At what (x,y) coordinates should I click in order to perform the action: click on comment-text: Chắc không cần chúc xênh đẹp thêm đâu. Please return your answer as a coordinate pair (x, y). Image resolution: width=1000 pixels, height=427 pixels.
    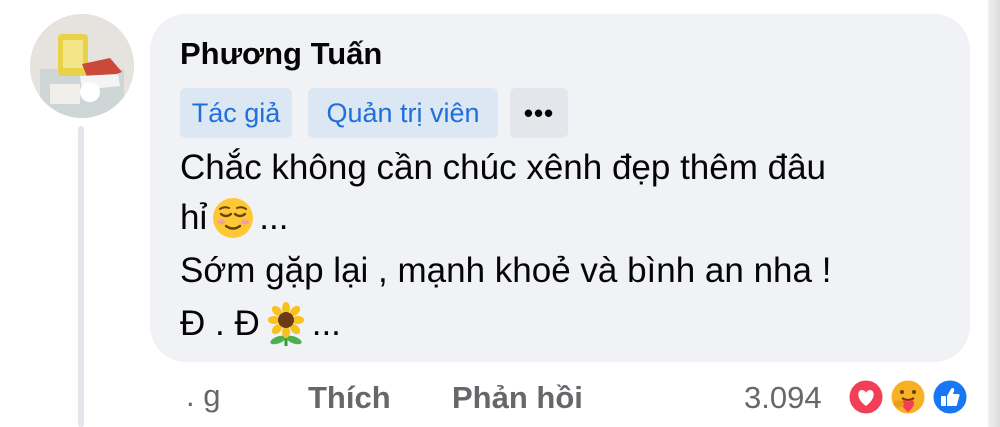
    Looking at the image, I should click on (503, 167).